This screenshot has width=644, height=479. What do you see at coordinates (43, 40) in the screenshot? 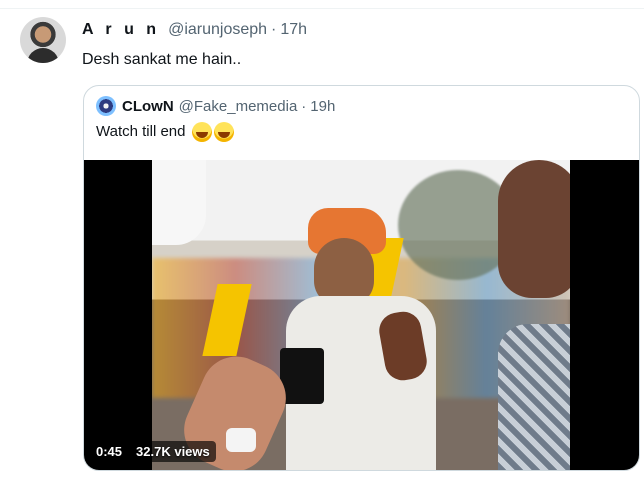
I see `author-avatar` at bounding box center [43, 40].